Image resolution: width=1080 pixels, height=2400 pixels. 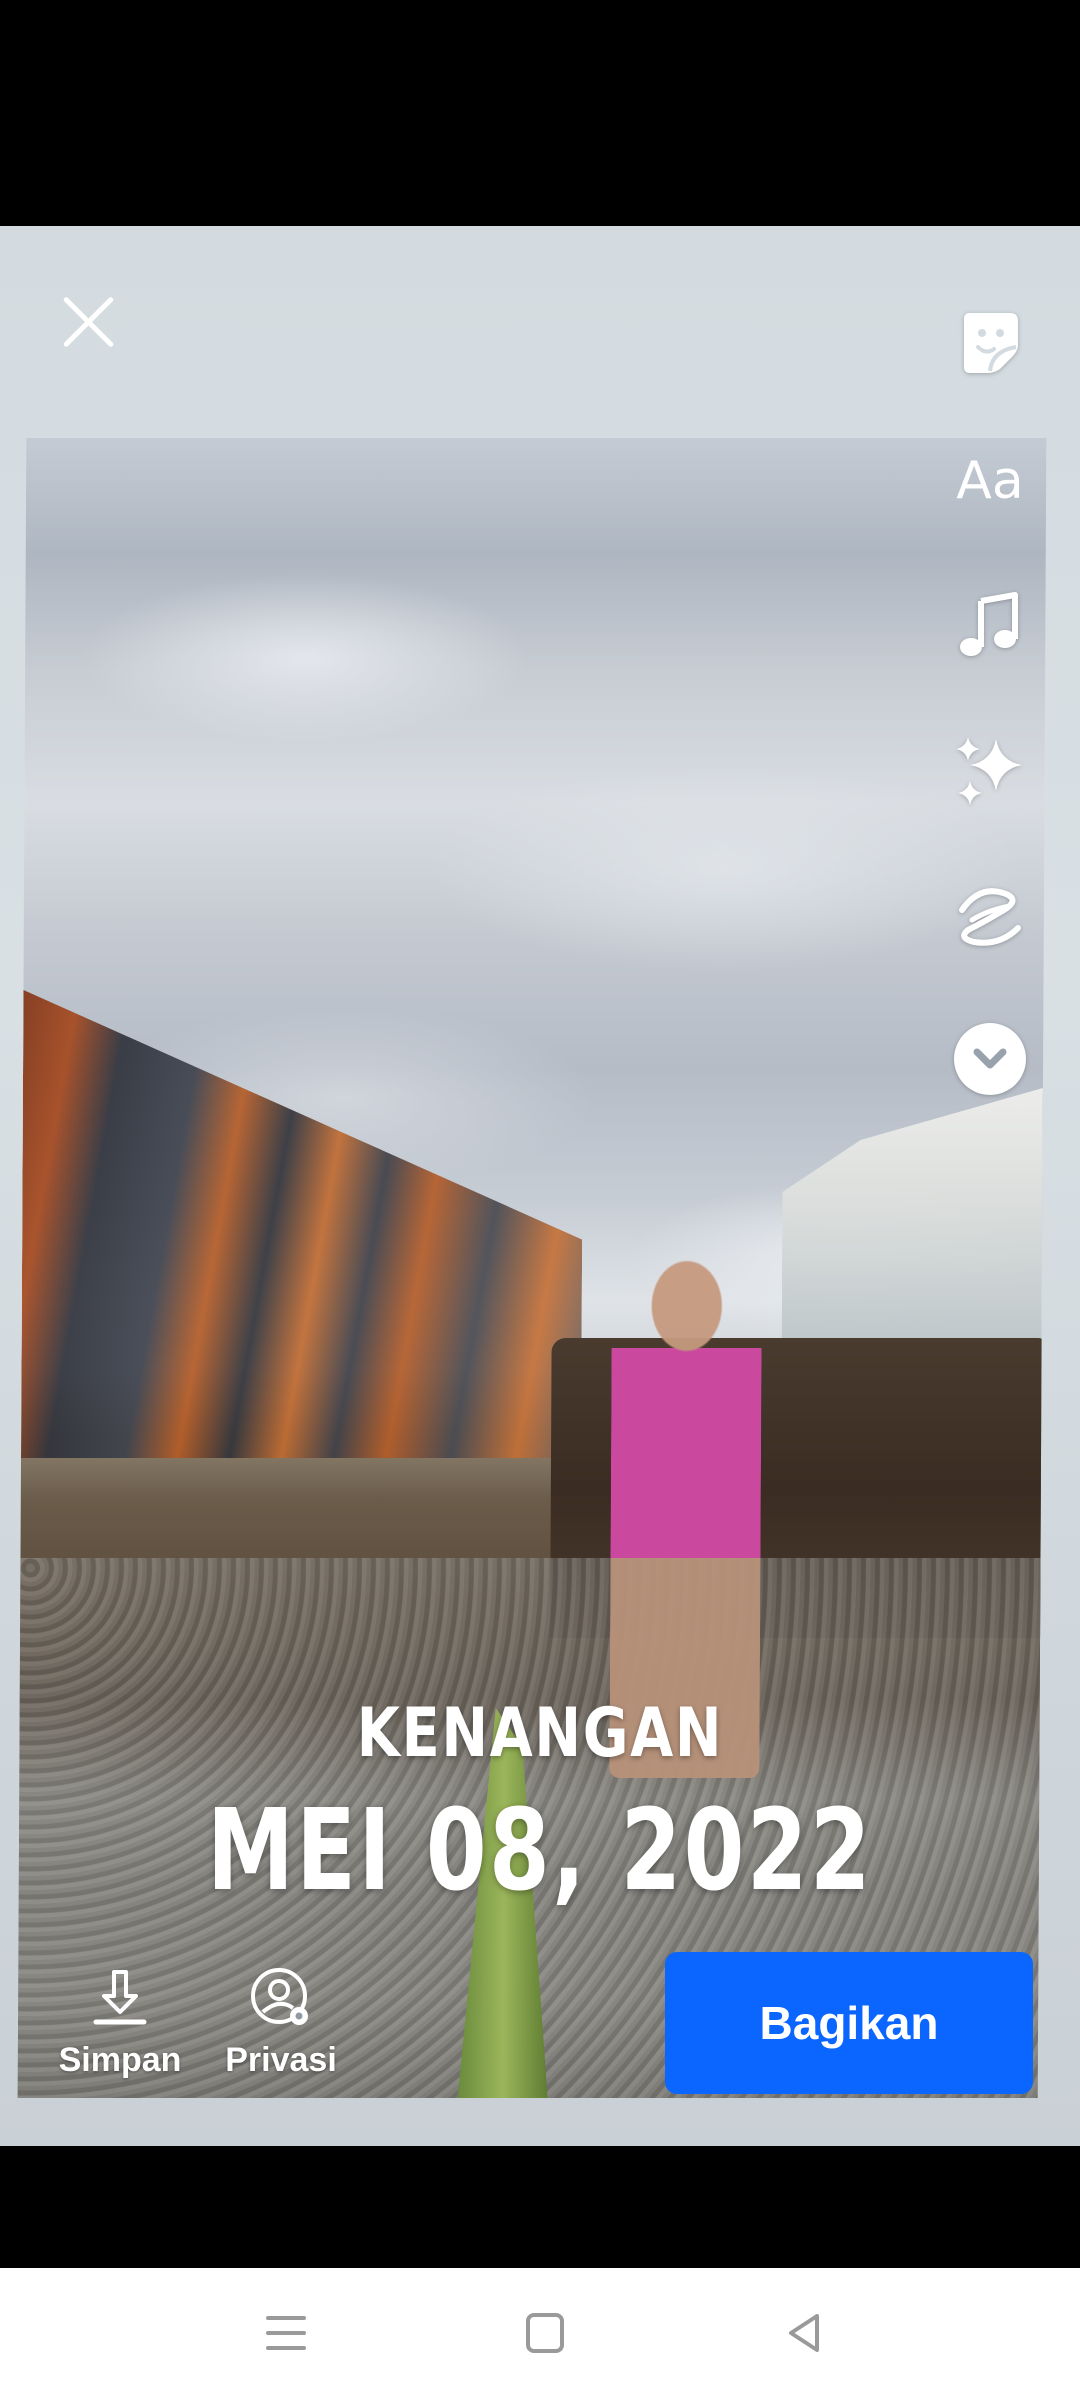 I want to click on memory-label: KENANGAN, so click(x=540, y=1733).